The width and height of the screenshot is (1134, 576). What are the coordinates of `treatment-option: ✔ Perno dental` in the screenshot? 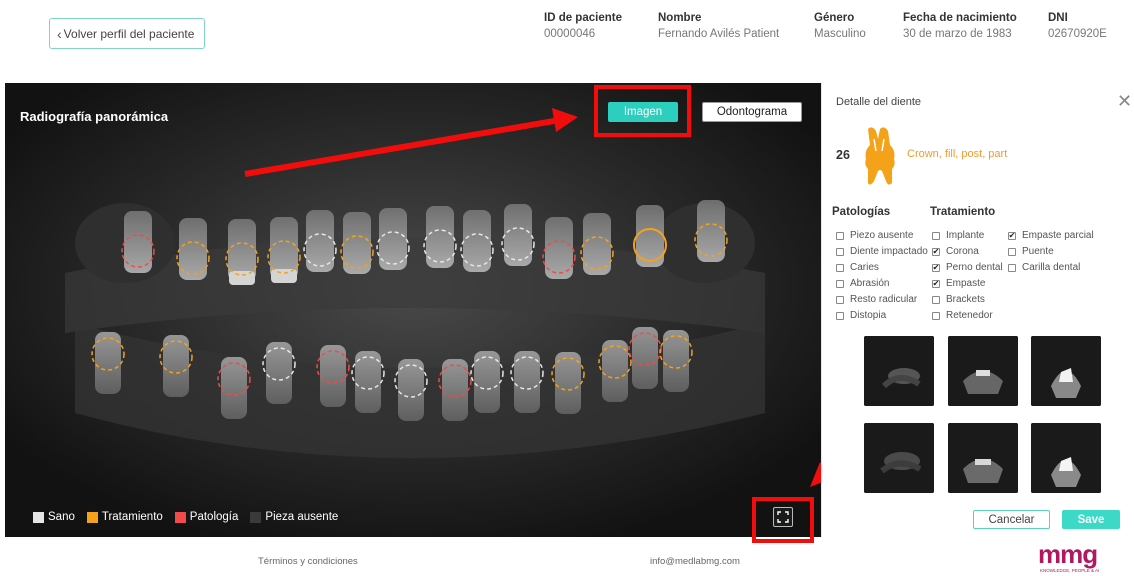 It's located at (967, 267).